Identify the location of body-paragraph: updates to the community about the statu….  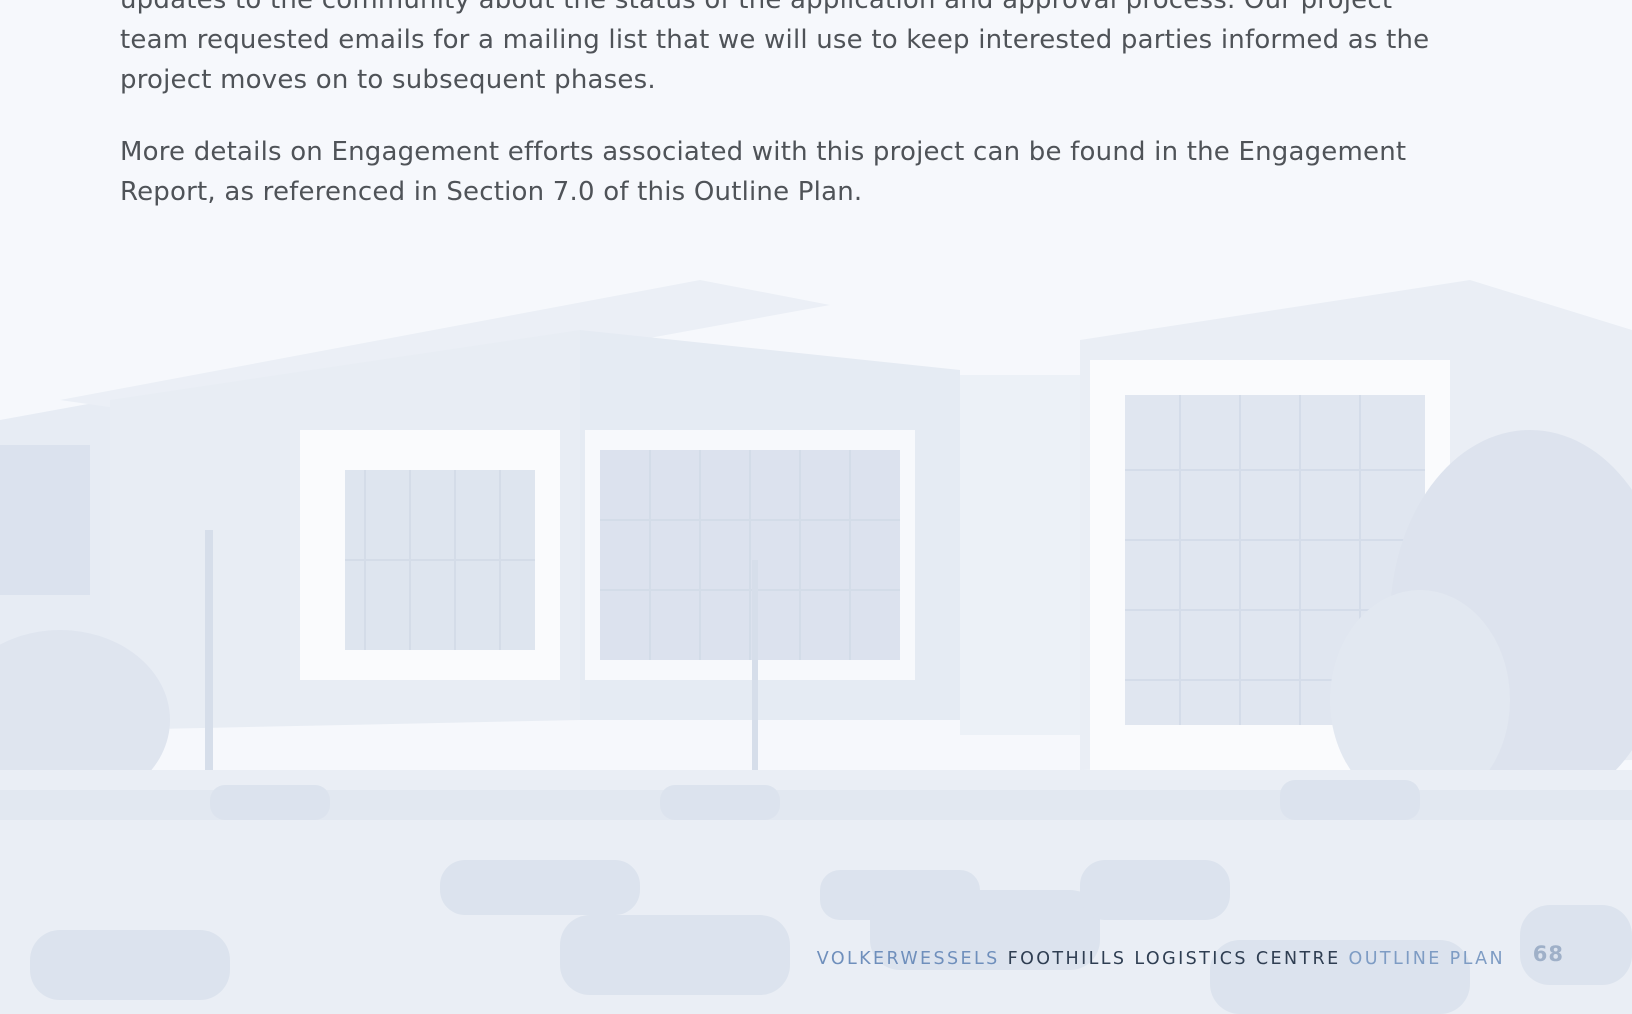
(775, 47).